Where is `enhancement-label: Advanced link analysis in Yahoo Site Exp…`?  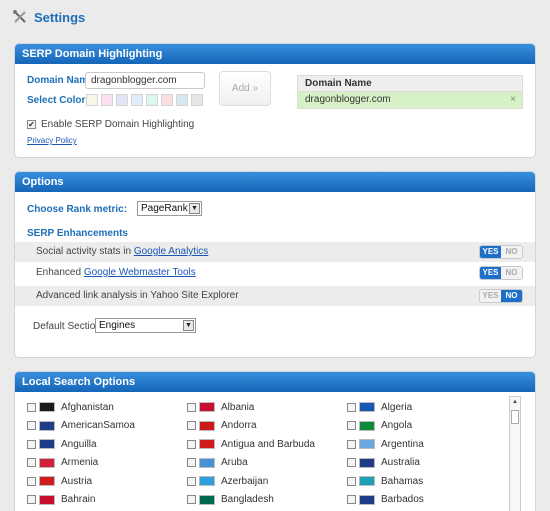
enhancement-label: Advanced link analysis in Yahoo Site Exp… is located at coordinates (137, 295).